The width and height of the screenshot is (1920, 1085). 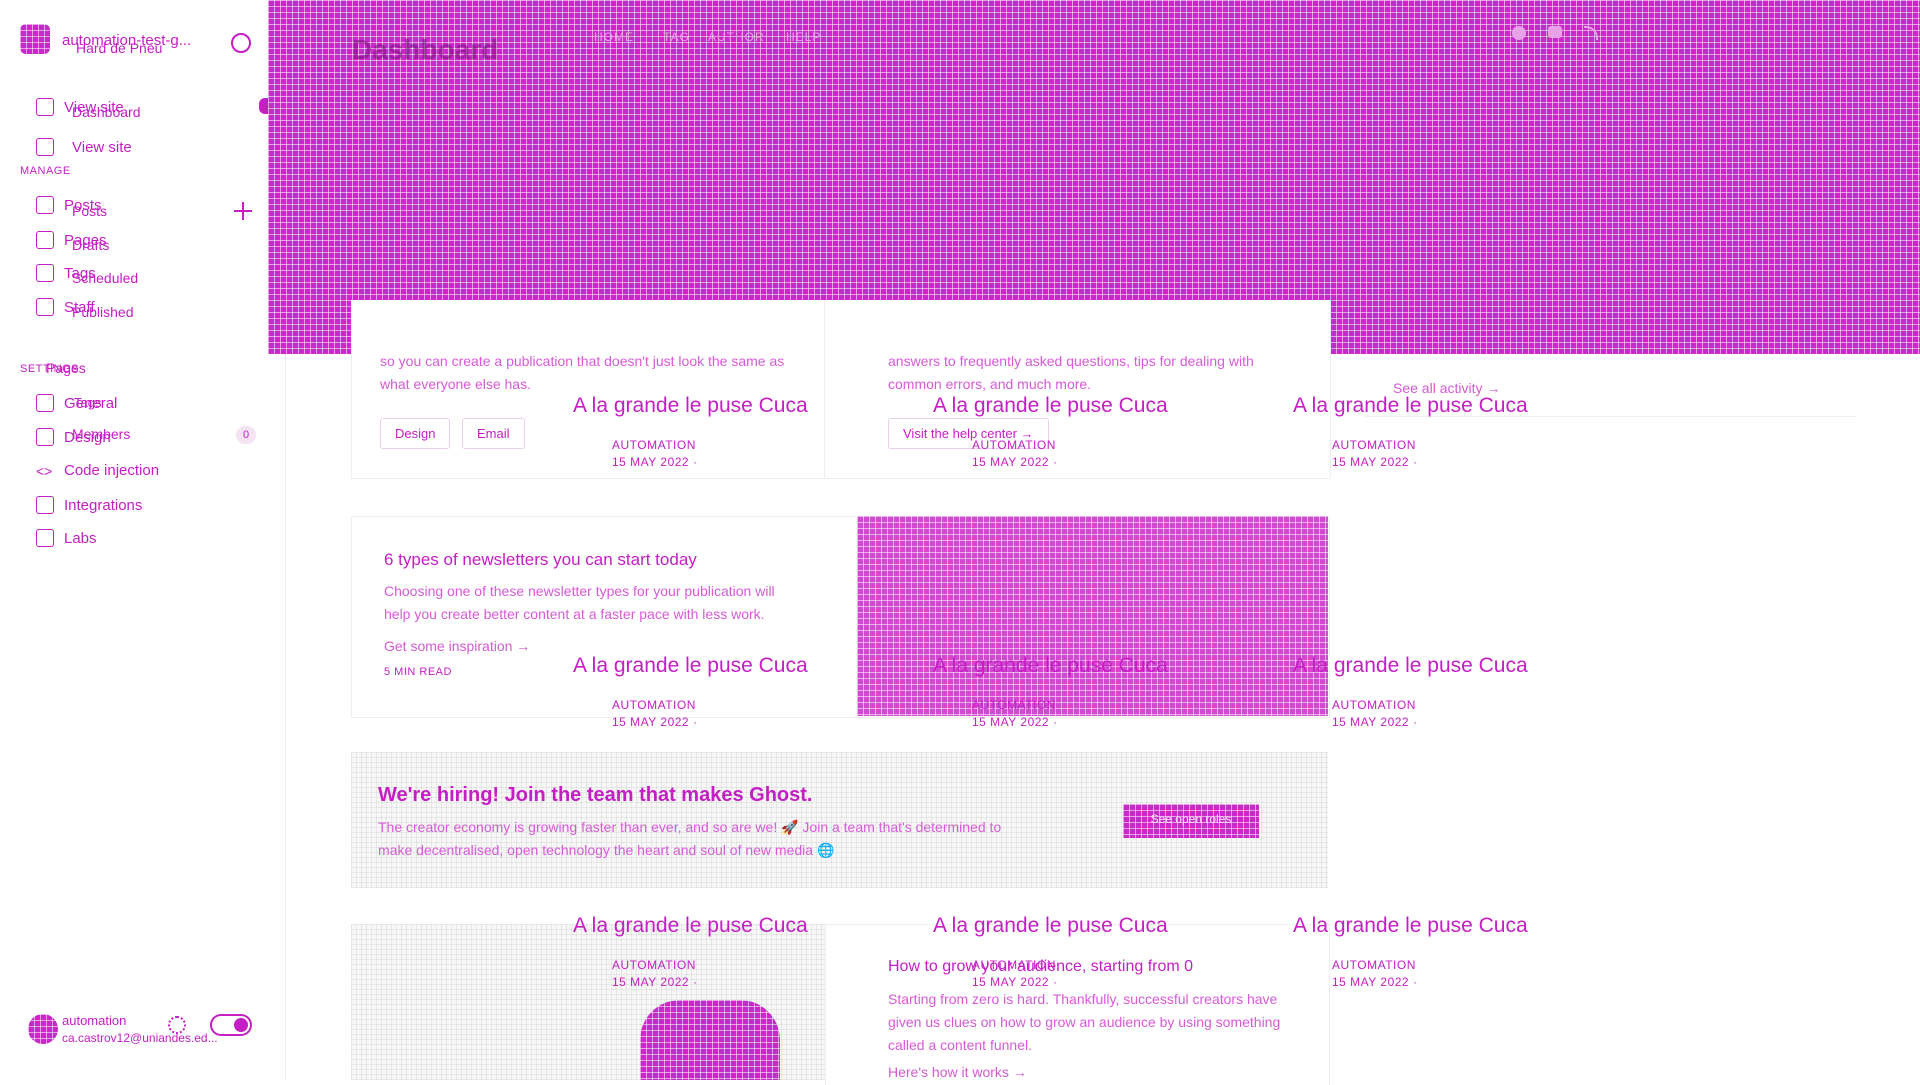 I want to click on new-post-plus-icon, so click(x=243, y=211).